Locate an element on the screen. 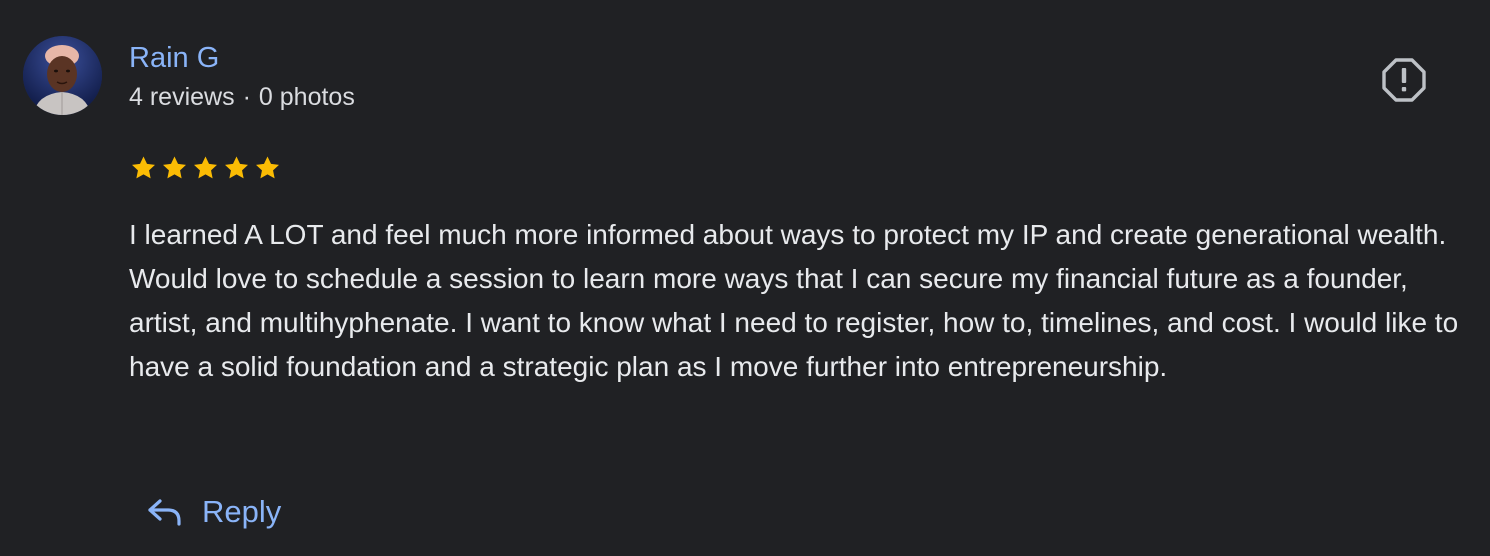 The height and width of the screenshot is (556, 1490). report-review-button is located at coordinates (1404, 80).